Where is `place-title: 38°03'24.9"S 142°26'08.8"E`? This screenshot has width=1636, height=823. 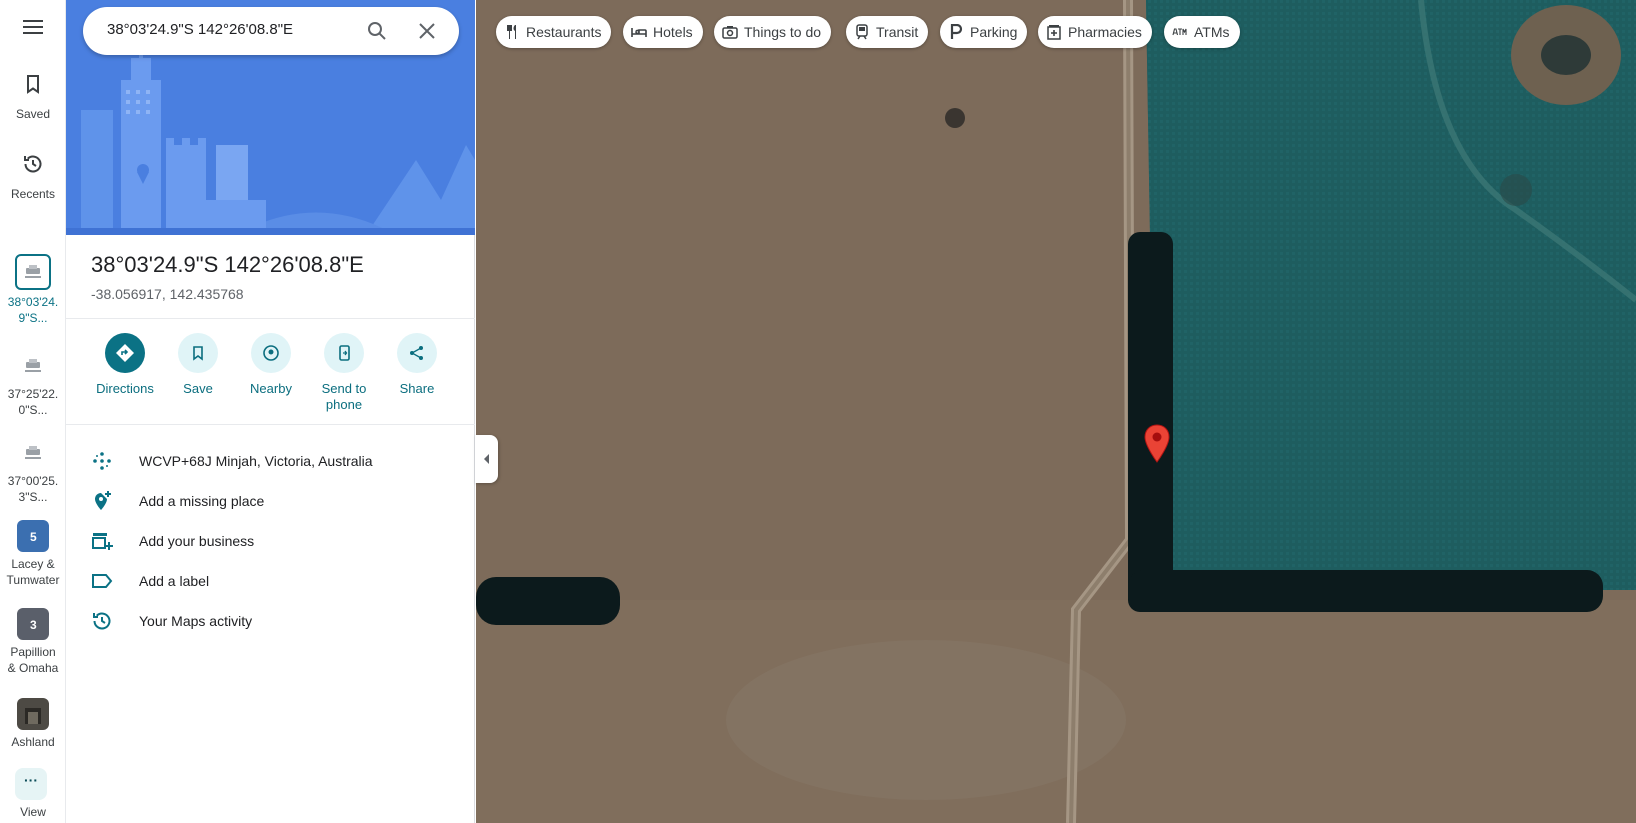
place-title: 38°03'24.9"S 142°26'08.8"E is located at coordinates (227, 264).